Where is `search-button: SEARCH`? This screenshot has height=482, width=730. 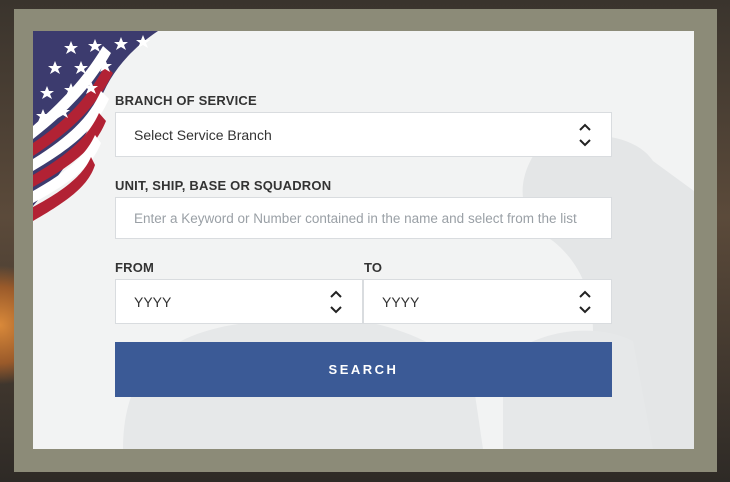 search-button: SEARCH is located at coordinates (363, 369).